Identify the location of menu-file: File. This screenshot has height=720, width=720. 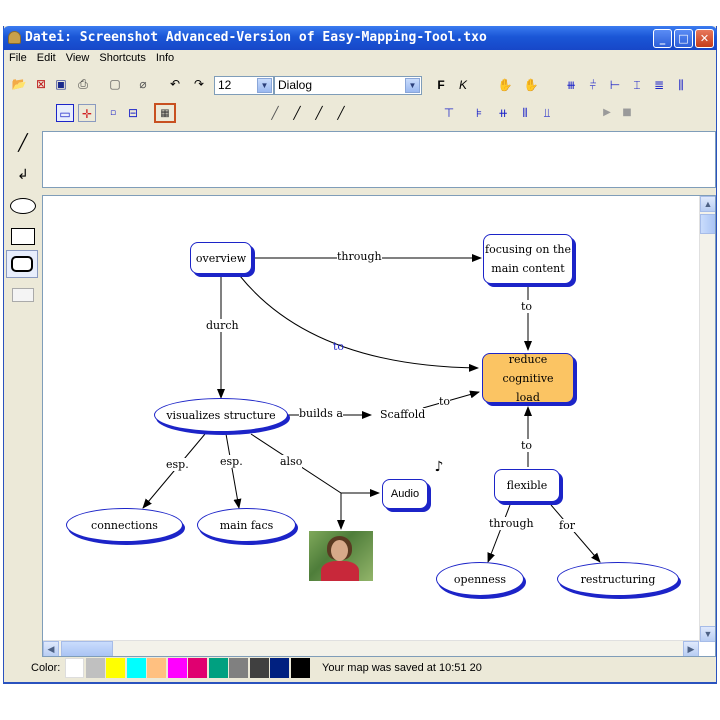
(18, 57).